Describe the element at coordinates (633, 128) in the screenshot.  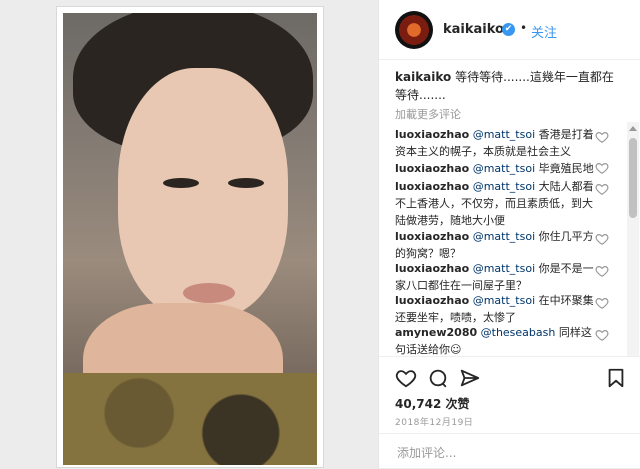
I see `scroll-up-arrow-icon` at that location.